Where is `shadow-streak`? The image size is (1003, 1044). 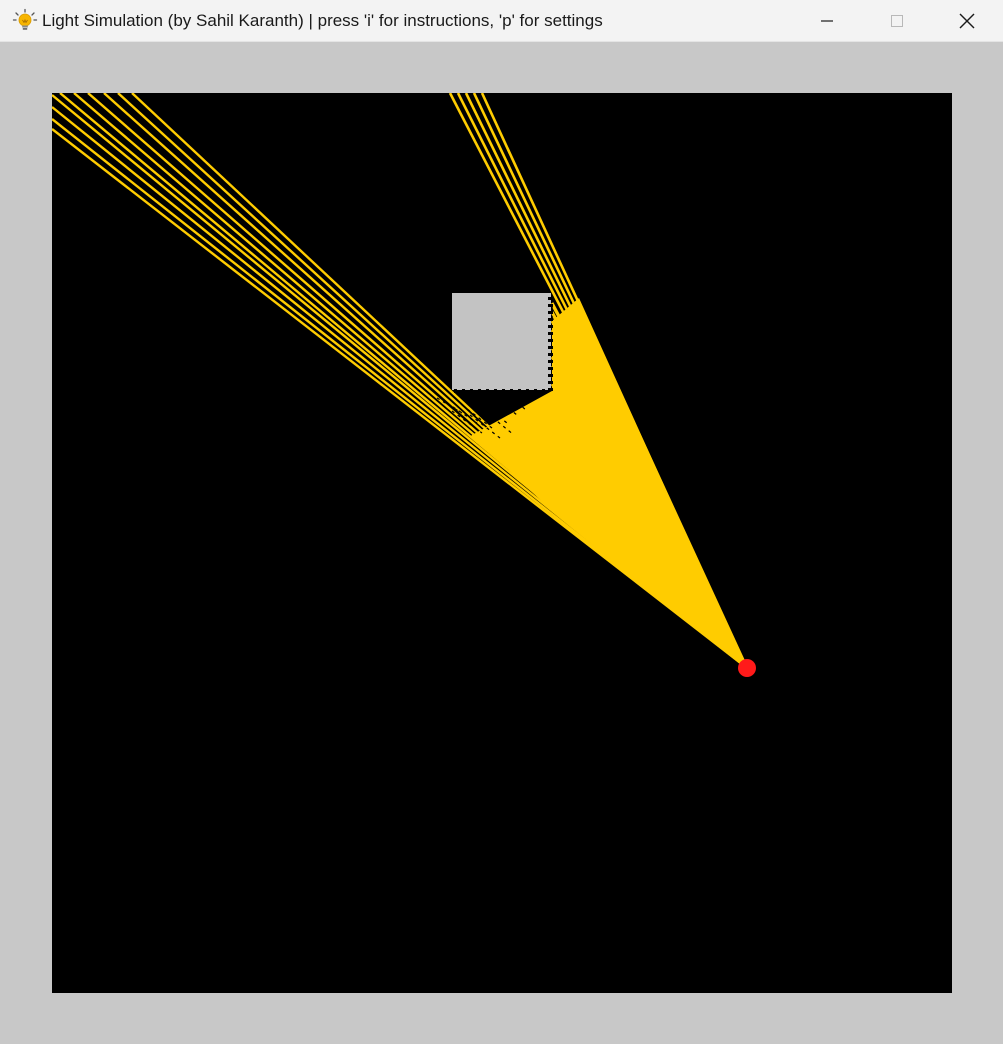 shadow-streak is located at coordinates (517, 402).